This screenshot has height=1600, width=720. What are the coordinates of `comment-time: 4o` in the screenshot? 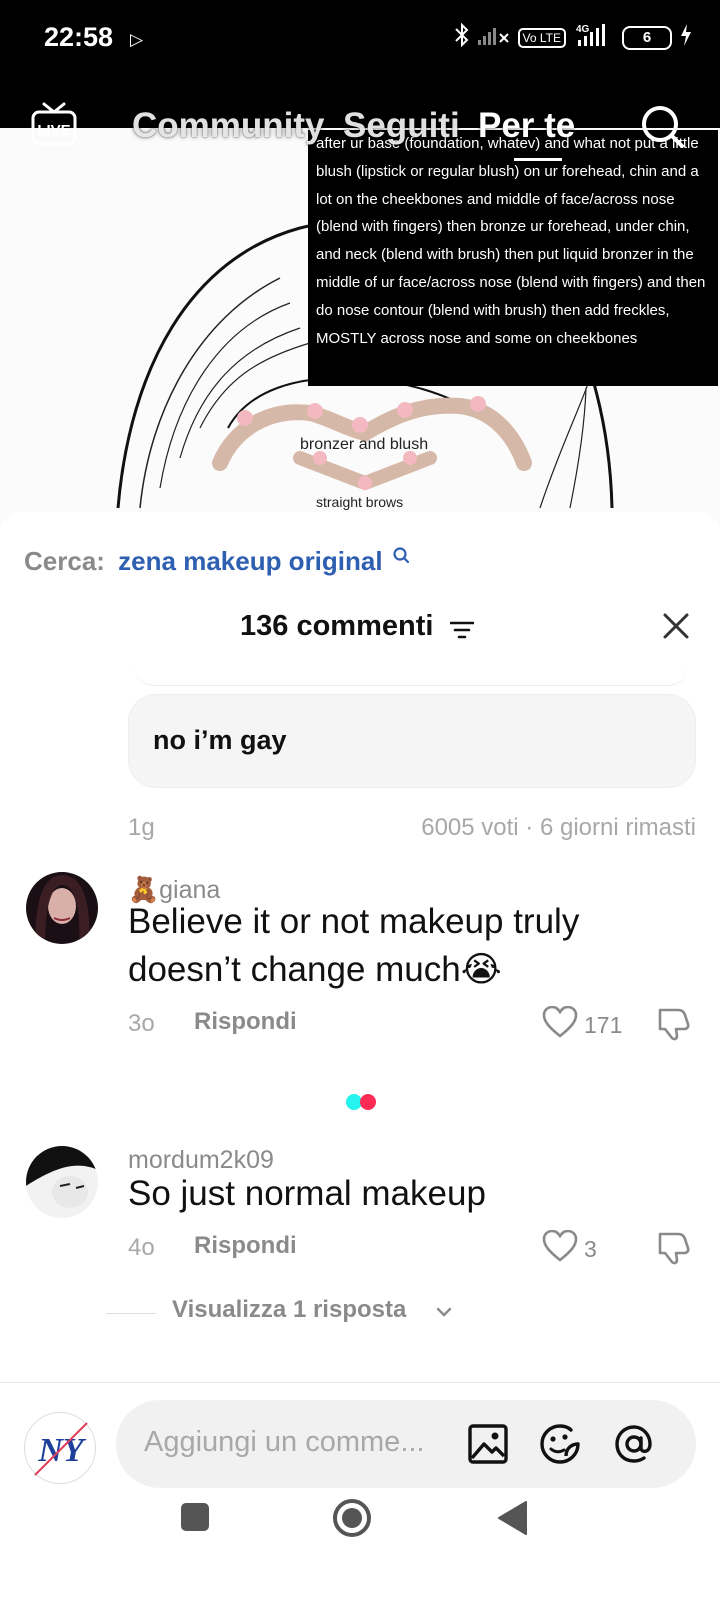 It's located at (141, 1247).